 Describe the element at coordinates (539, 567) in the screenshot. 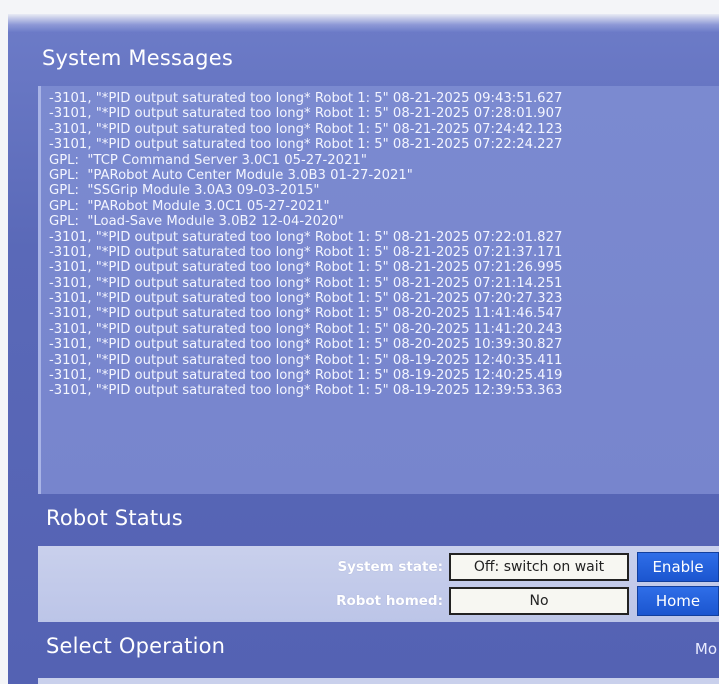

I see `system-state-value: Off: switch on wait` at that location.